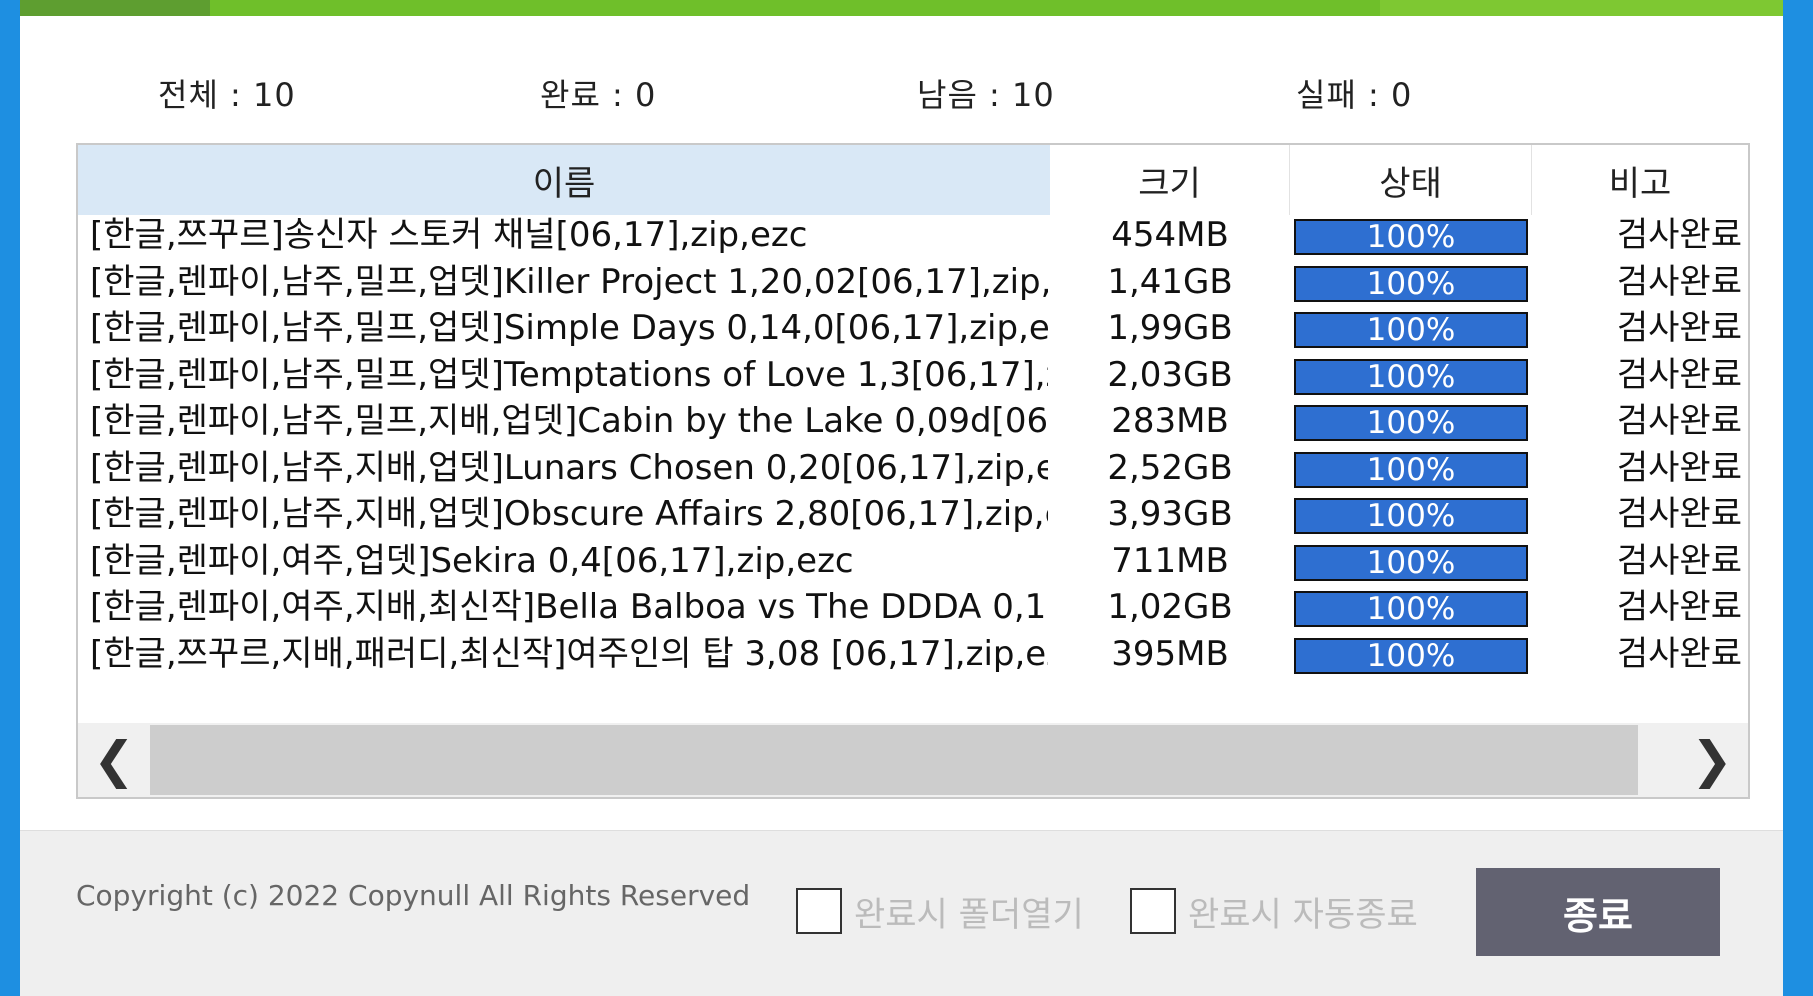  I want to click on file-size: 1,41GB, so click(1170, 281).